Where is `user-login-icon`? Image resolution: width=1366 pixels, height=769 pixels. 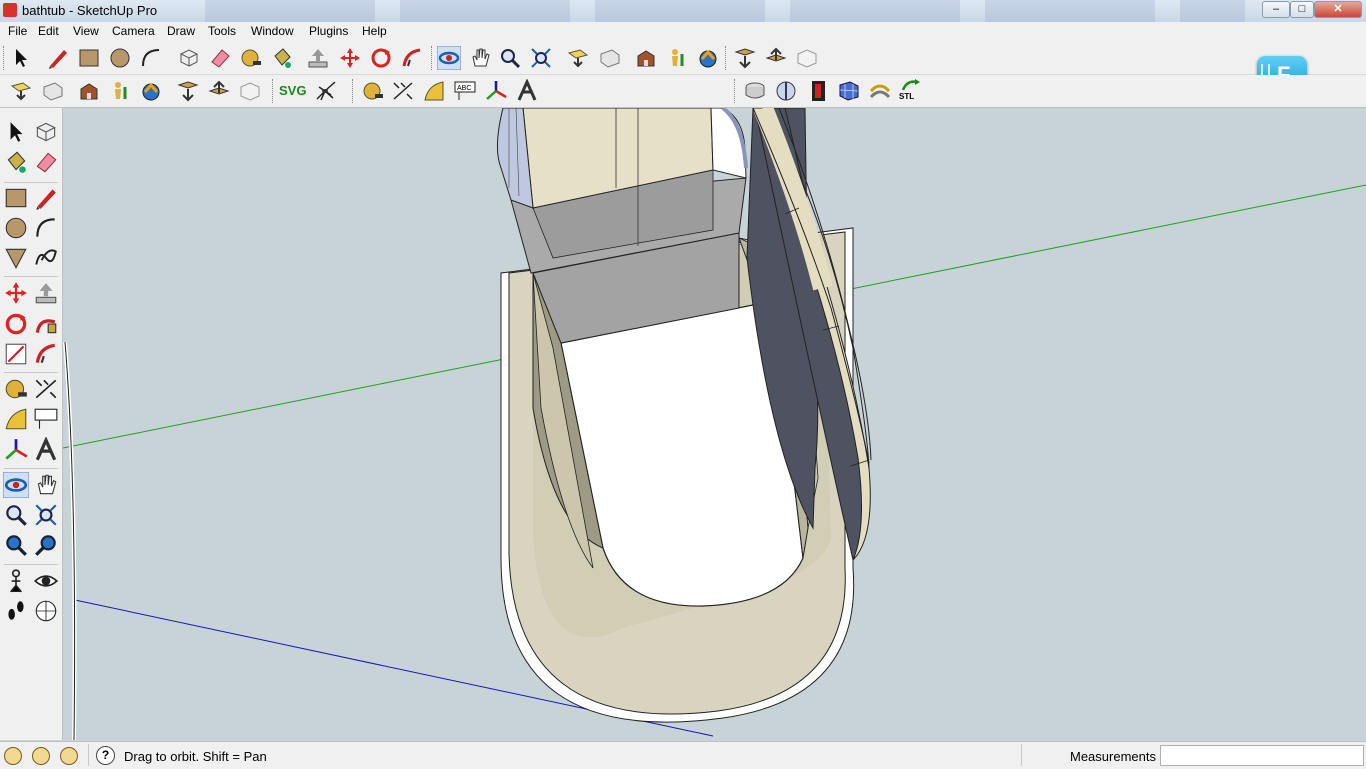
user-login-icon is located at coordinates (69, 756).